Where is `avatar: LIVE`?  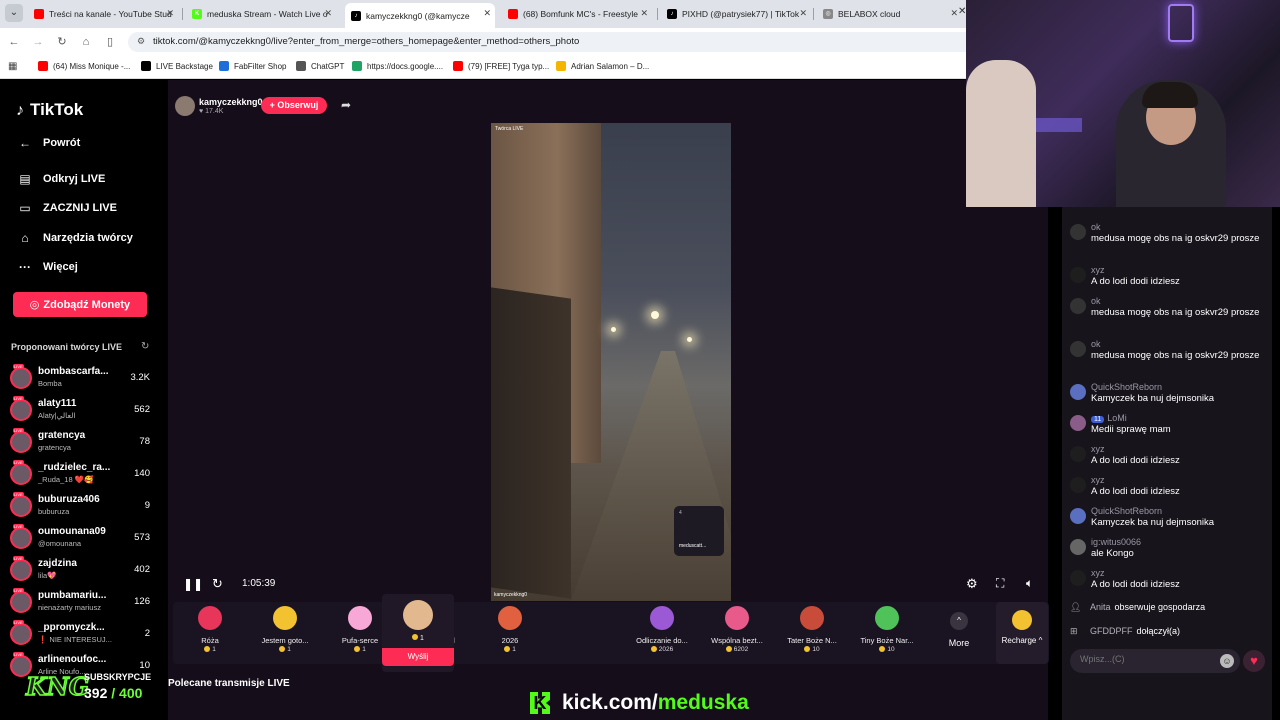 avatar: LIVE is located at coordinates (21, 600).